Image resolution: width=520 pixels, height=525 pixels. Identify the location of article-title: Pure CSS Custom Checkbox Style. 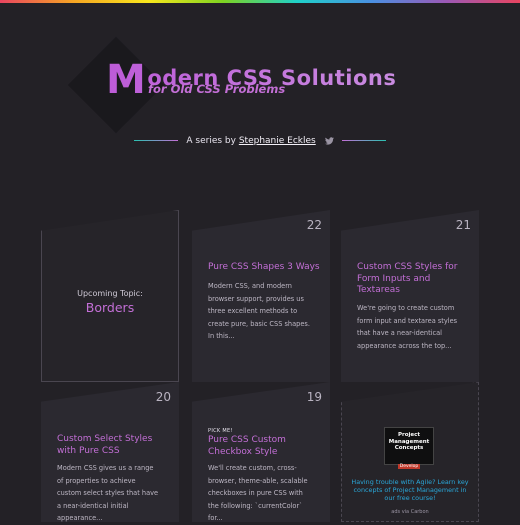
(264, 446).